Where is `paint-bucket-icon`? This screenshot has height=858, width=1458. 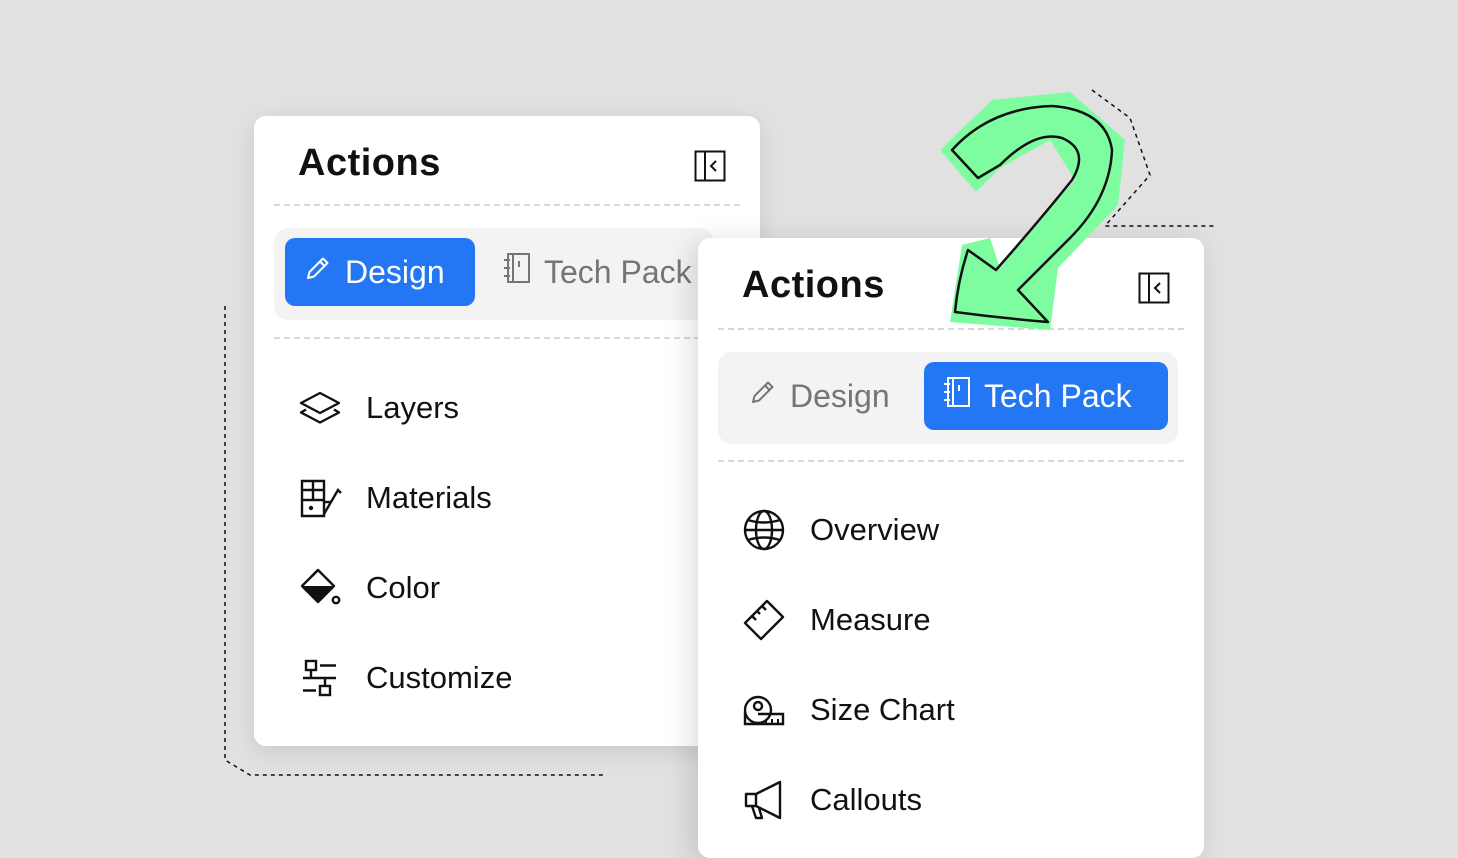 paint-bucket-icon is located at coordinates (320, 588).